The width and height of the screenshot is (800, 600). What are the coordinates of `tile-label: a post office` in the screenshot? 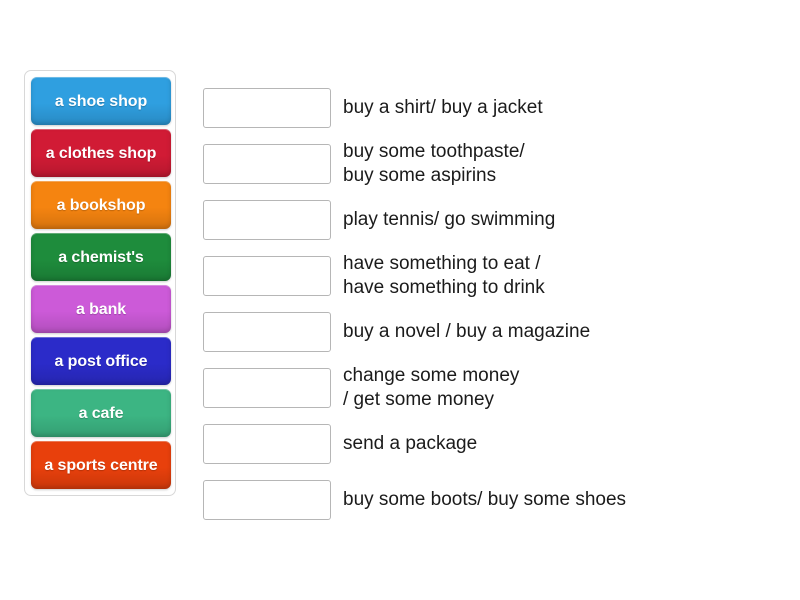 It's located at (101, 361).